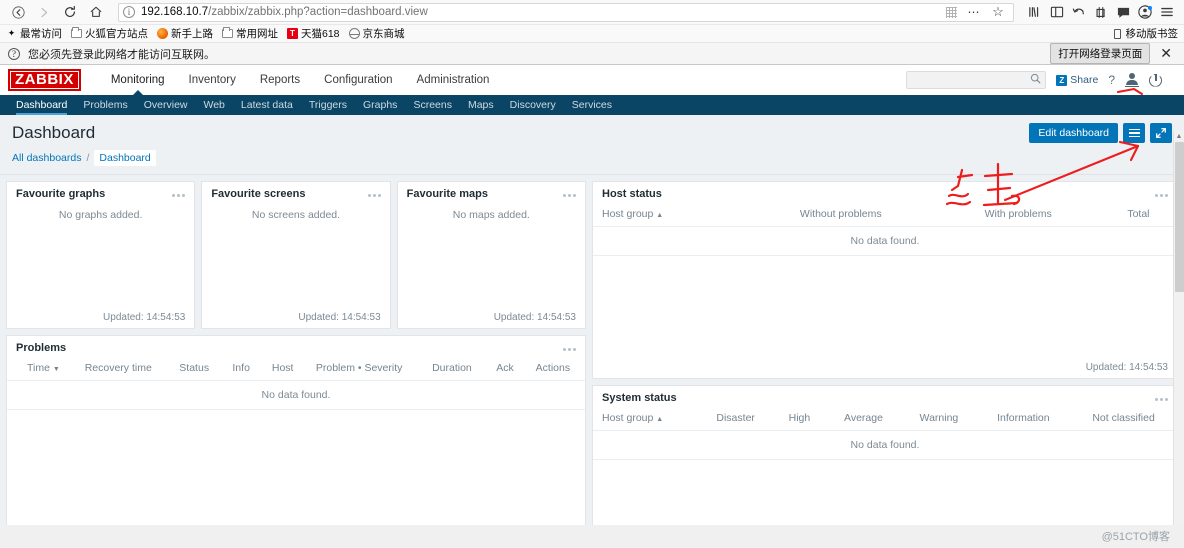 The height and width of the screenshot is (548, 1184). I want to click on nav-reports: Reports, so click(280, 80).